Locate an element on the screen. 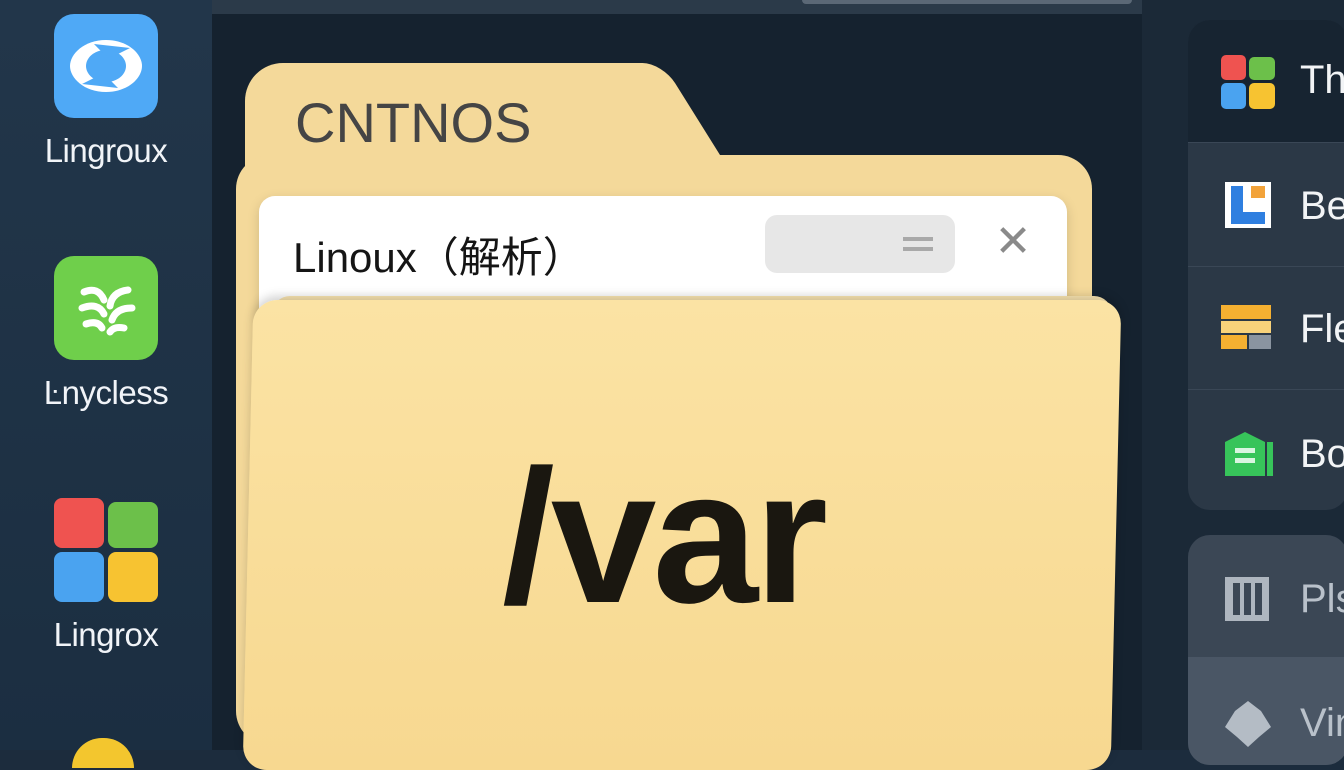 The width and height of the screenshot is (1344, 770). right-menu-card: Th Be Fle Bo is located at coordinates (1266, 265).